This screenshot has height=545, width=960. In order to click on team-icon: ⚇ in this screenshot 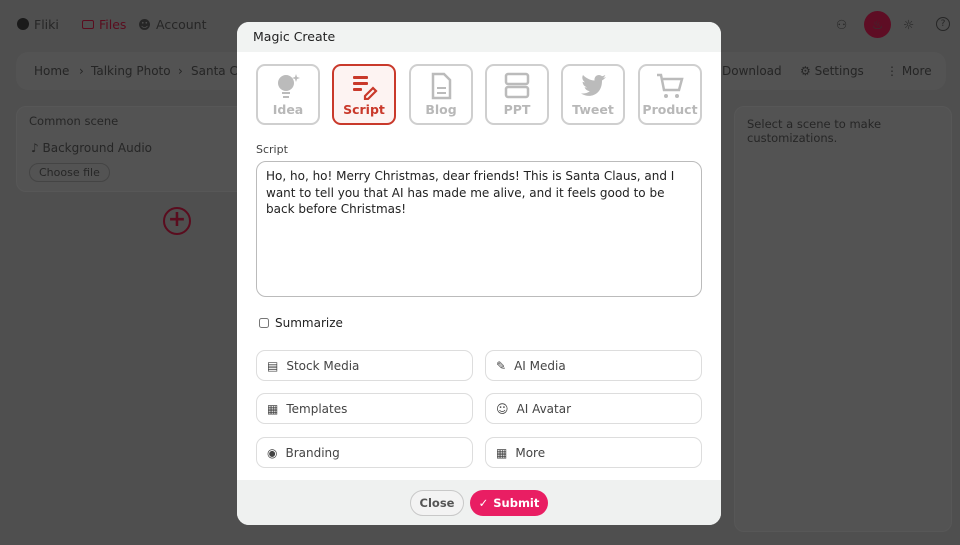, I will do `click(841, 24)`.